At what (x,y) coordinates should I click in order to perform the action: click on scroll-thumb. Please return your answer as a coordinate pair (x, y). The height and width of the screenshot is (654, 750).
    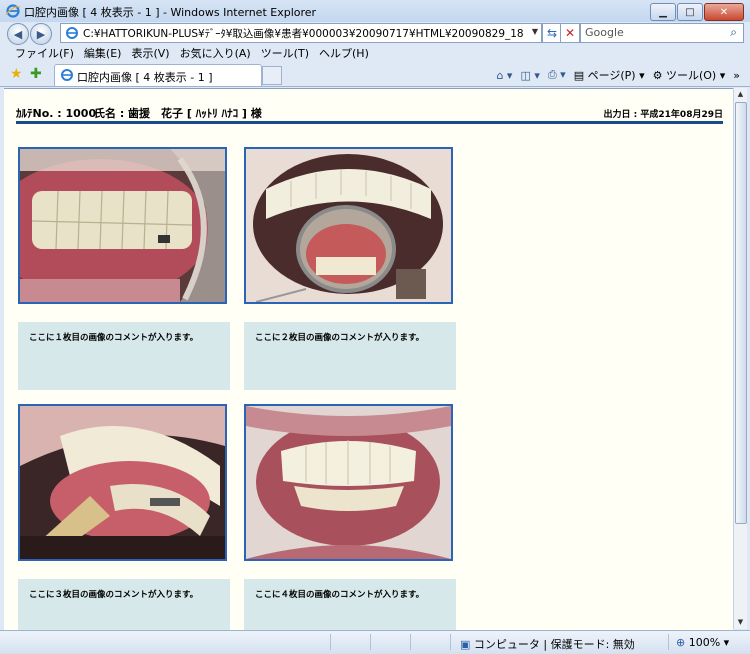
    Looking at the image, I should click on (741, 313).